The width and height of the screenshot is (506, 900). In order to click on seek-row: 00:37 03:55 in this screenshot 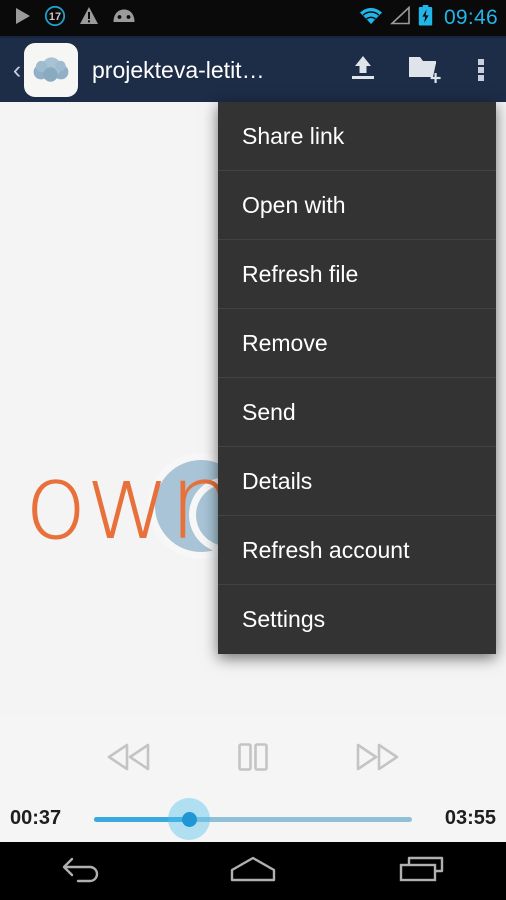, I will do `click(253, 818)`.